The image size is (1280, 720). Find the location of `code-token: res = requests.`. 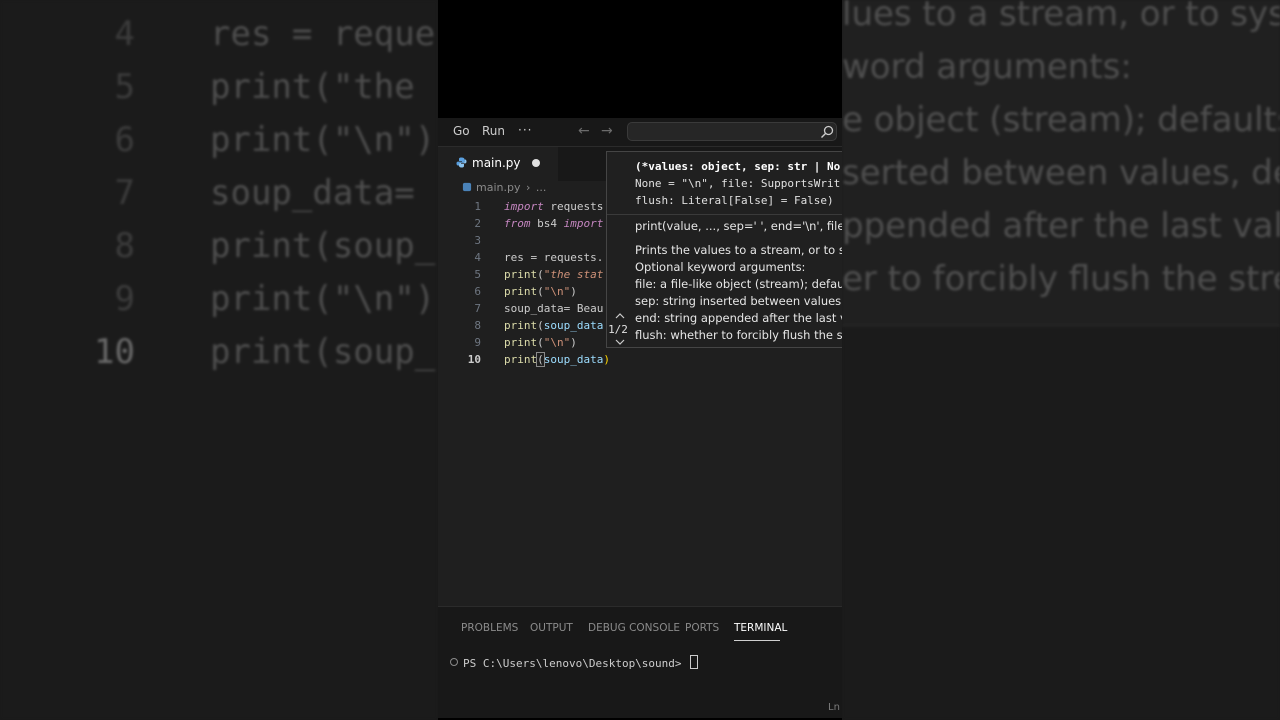

code-token: res = requests. is located at coordinates (554, 257).